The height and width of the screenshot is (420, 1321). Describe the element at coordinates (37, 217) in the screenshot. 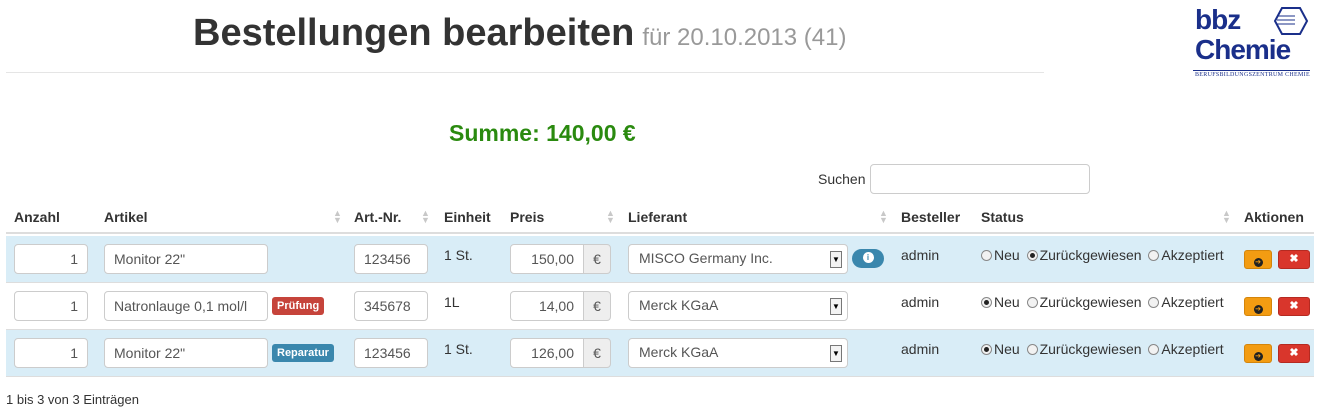

I see `column-header-anzahl: Anzahl` at that location.